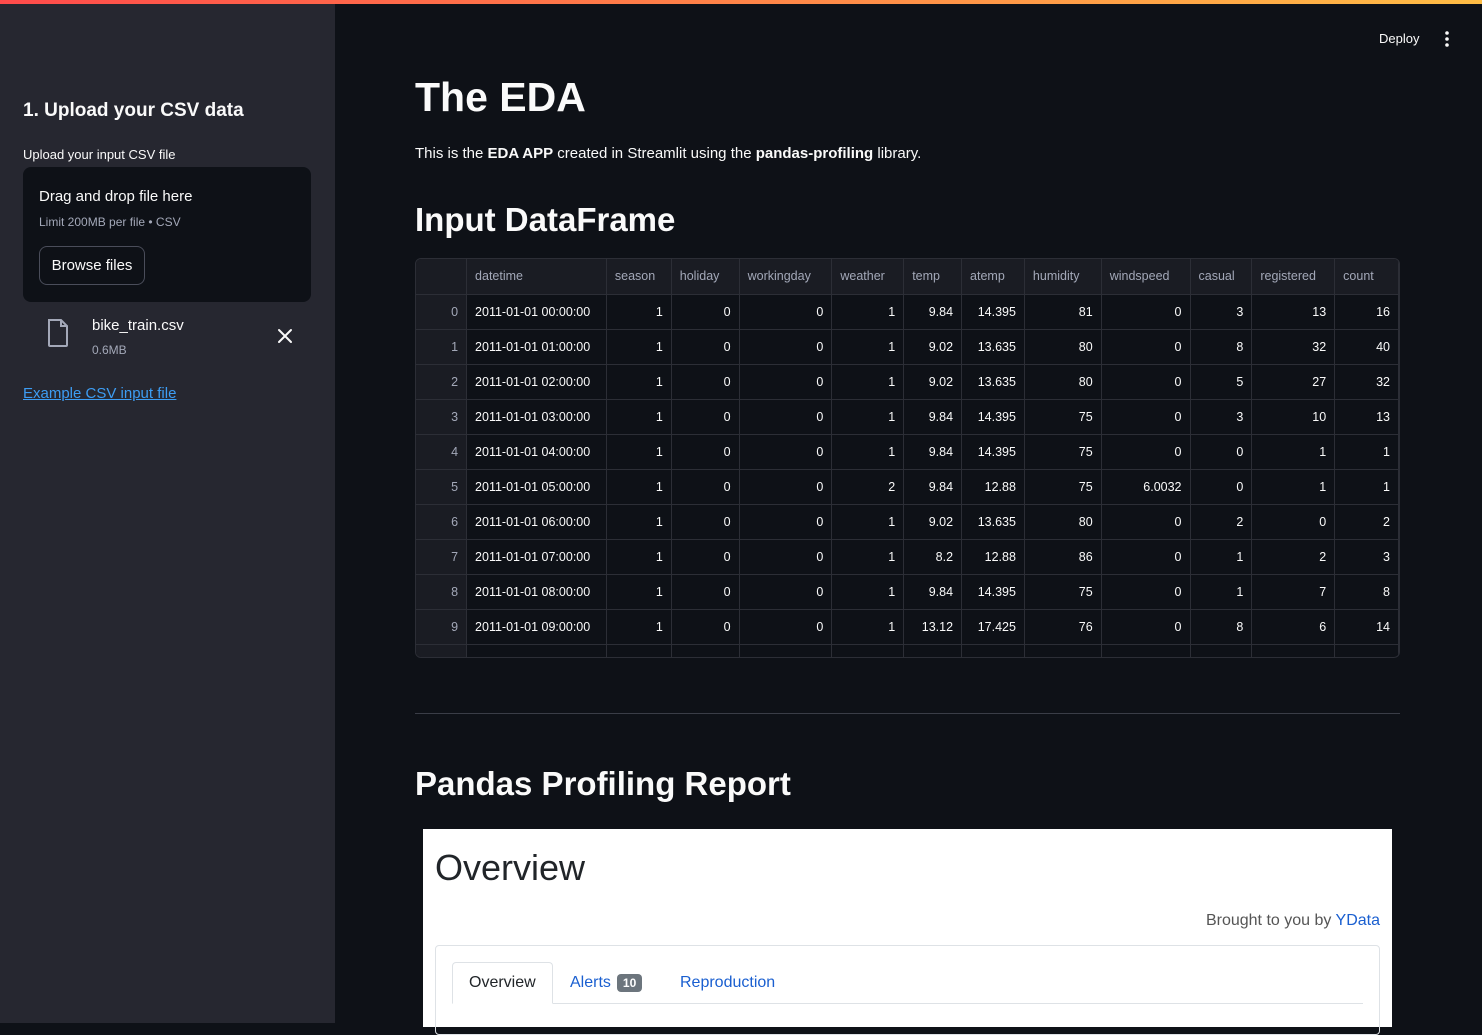 The image size is (1482, 1035). Describe the element at coordinates (868, 277) in the screenshot. I see `column-header: weather` at that location.